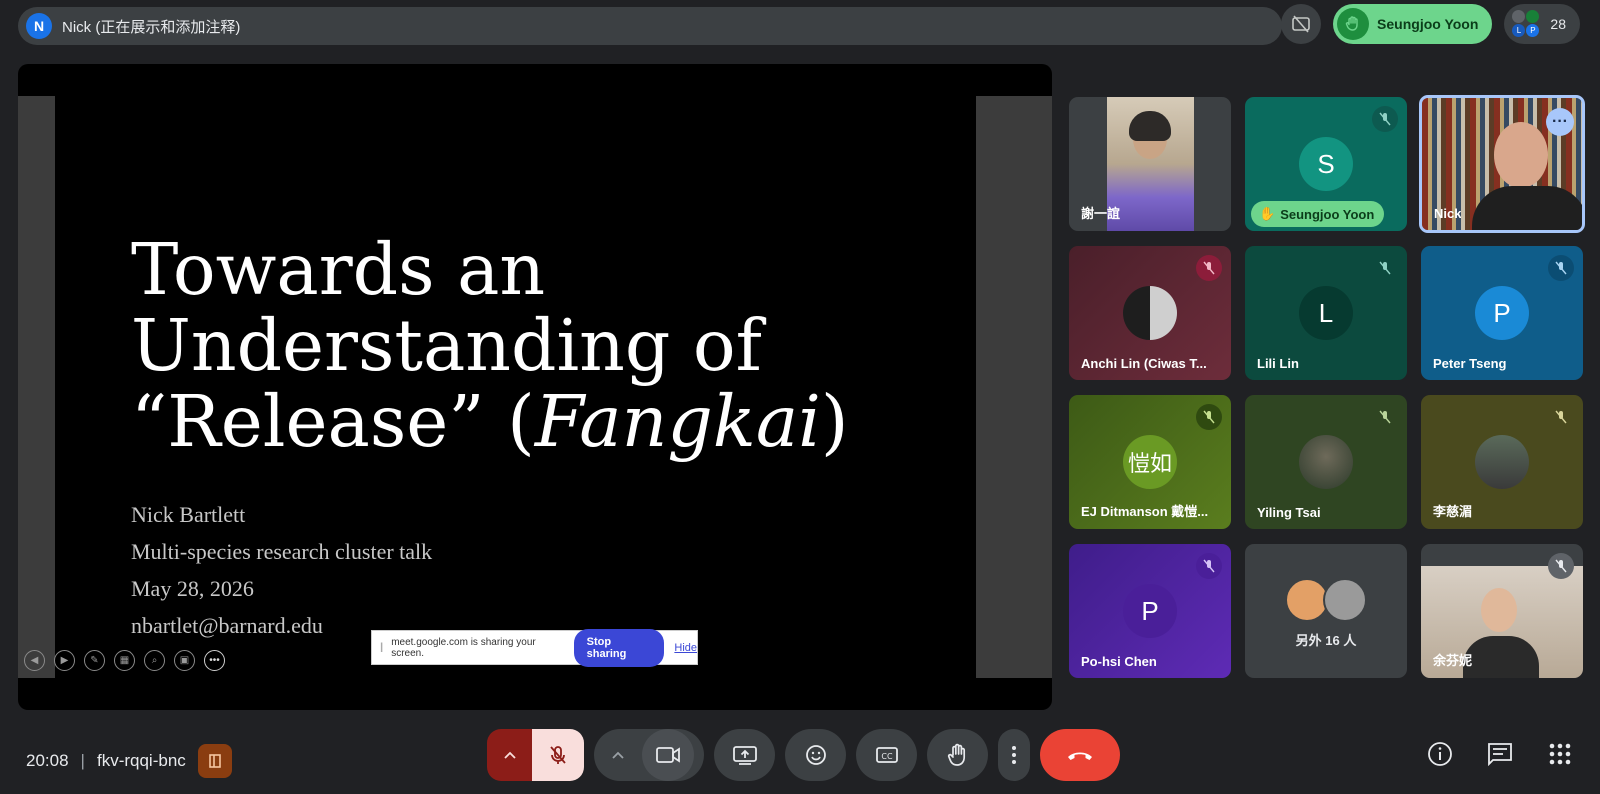 The height and width of the screenshot is (794, 1600). I want to click on participant-mini-avatars: L P, so click(1526, 24).